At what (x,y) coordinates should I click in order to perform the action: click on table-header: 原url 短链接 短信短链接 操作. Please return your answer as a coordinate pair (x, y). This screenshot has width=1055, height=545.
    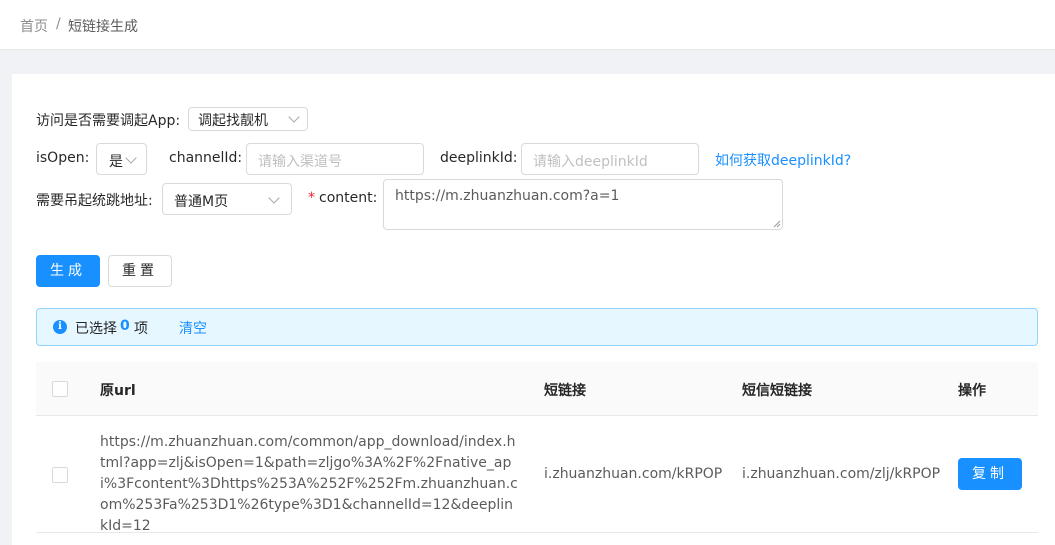
    Looking at the image, I should click on (537, 389).